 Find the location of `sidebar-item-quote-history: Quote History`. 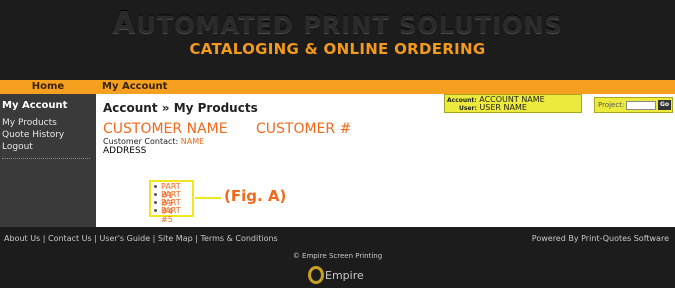

sidebar-item-quote-history: Quote History is located at coordinates (33, 135).